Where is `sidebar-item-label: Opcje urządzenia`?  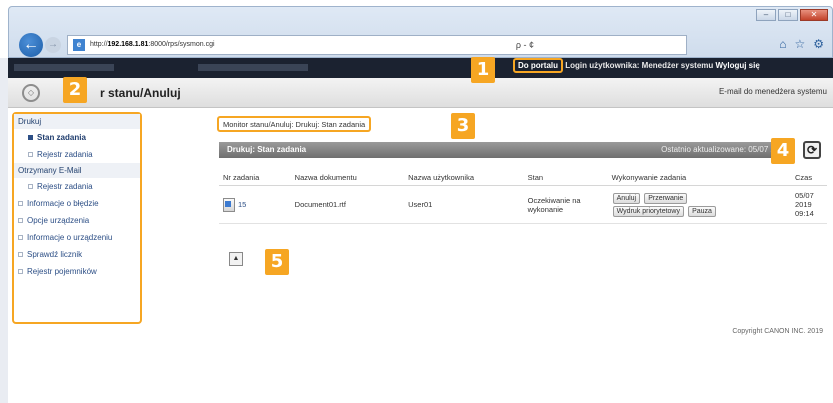 sidebar-item-label: Opcje urządzenia is located at coordinates (58, 220).